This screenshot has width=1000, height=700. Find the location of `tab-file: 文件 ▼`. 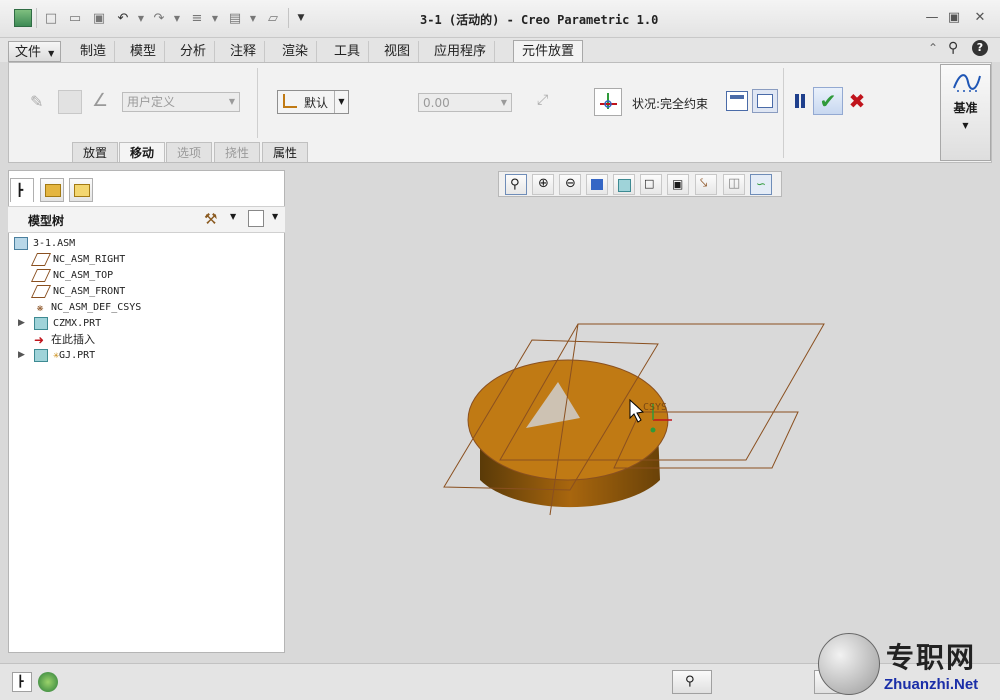

tab-file: 文件 ▼ is located at coordinates (35, 51).